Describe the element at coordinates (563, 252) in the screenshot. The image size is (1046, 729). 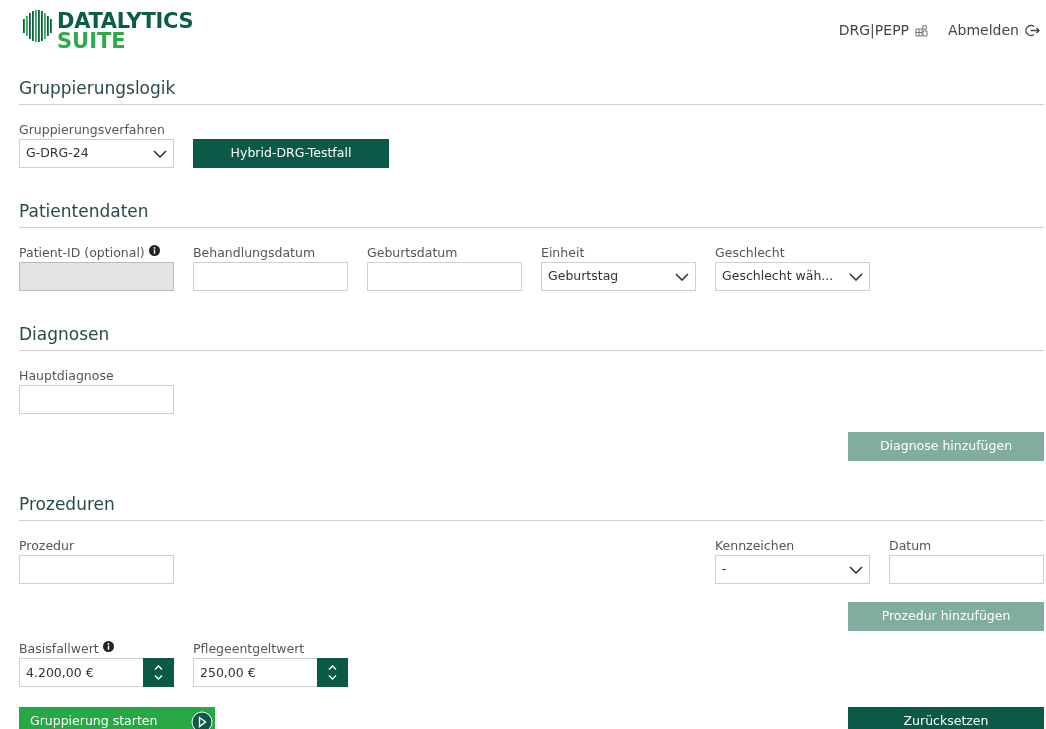
I see `field-label: Einheit` at that location.